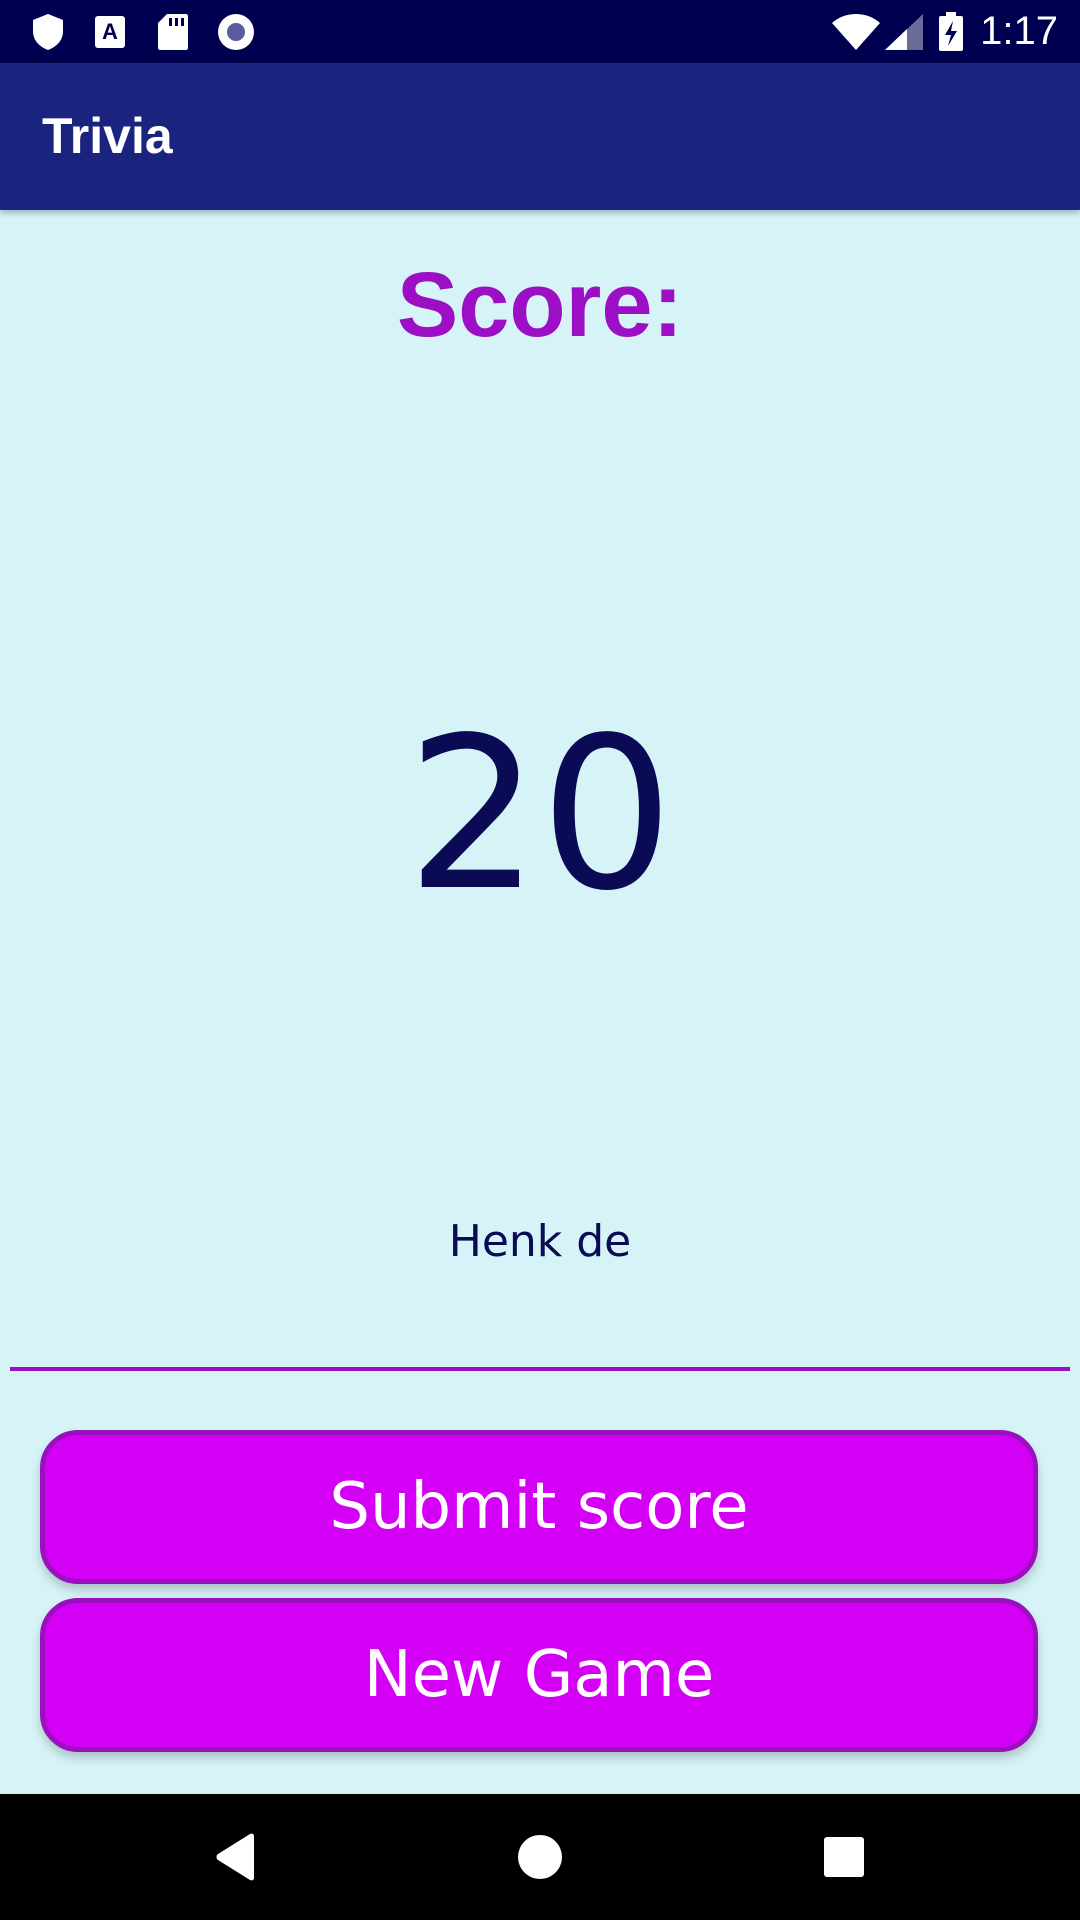  What do you see at coordinates (540, 305) in the screenshot?
I see `score-label: Score:` at bounding box center [540, 305].